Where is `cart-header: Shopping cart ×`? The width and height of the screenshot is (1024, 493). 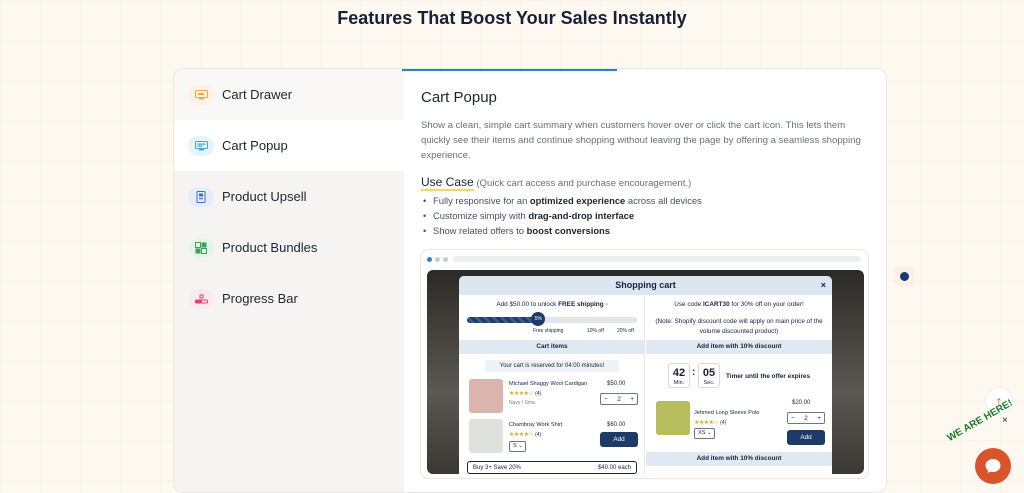
cart-header: Shopping cart × is located at coordinates (645, 285).